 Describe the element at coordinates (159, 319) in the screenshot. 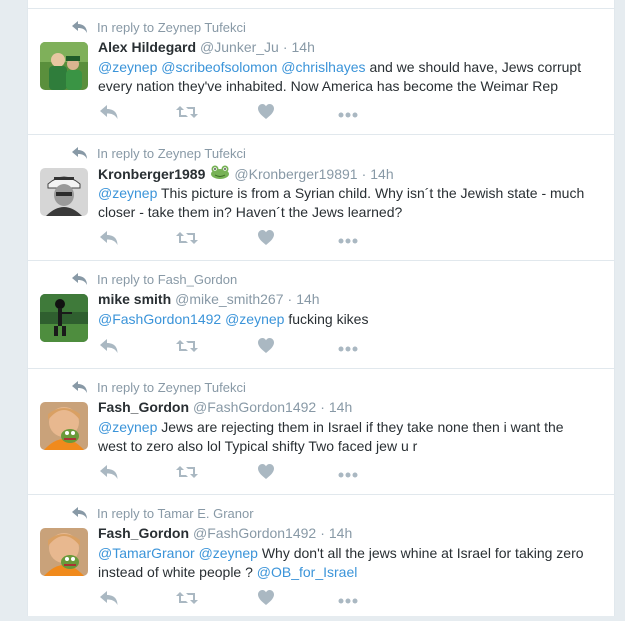

I see `mention-link: @FashGordon1492` at that location.